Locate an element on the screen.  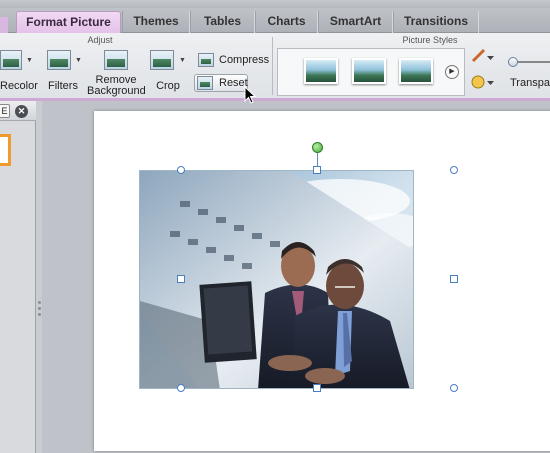
resize-handle-top-left is located at coordinates (181, 170).